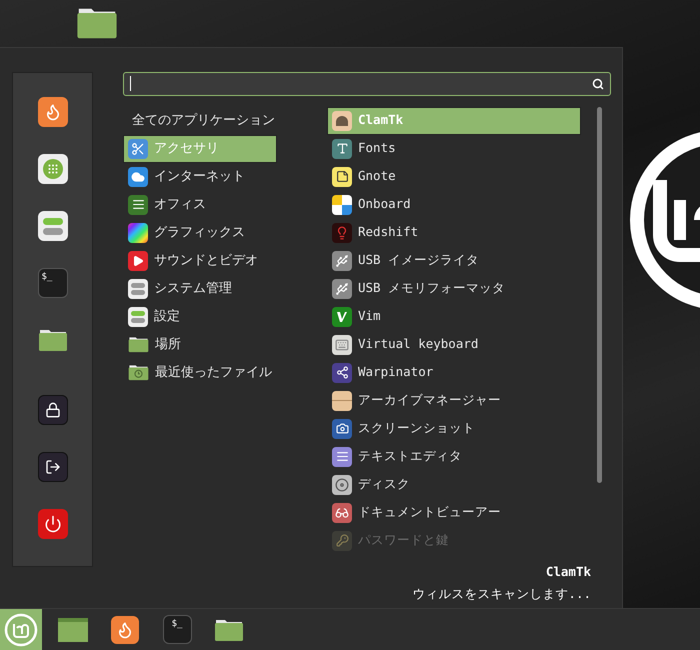 The image size is (700, 650). I want to click on text-lines-icon, so click(342, 456).